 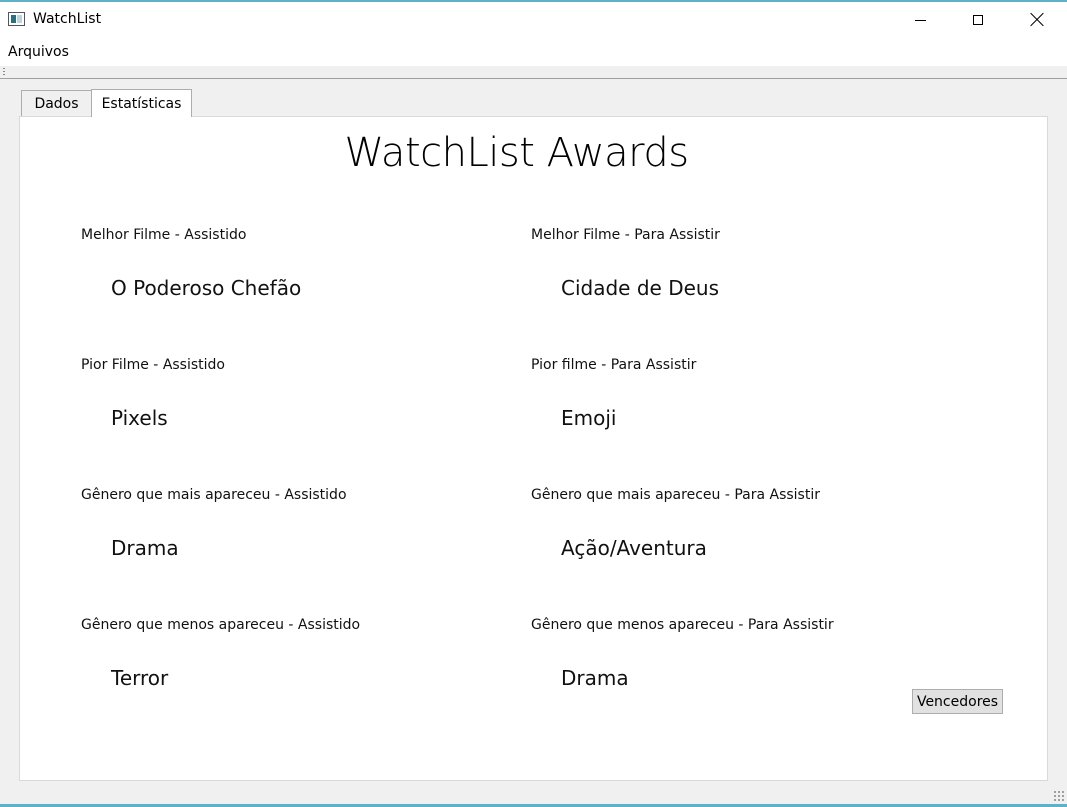 I want to click on stat-label-least-genre-watched: Gênero que menos apareceu - Assistido, so click(x=221, y=625).